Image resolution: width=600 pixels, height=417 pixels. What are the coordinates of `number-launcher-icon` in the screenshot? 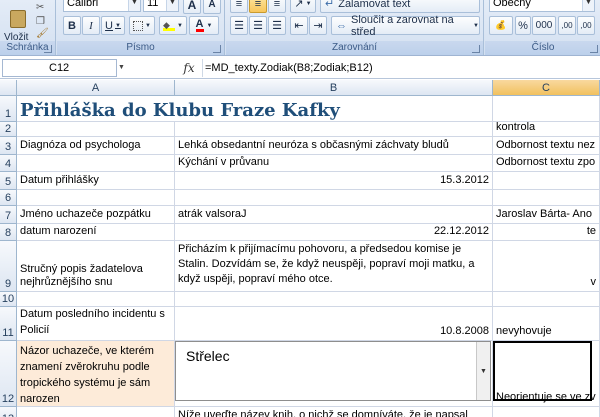 It's located at (594, 49).